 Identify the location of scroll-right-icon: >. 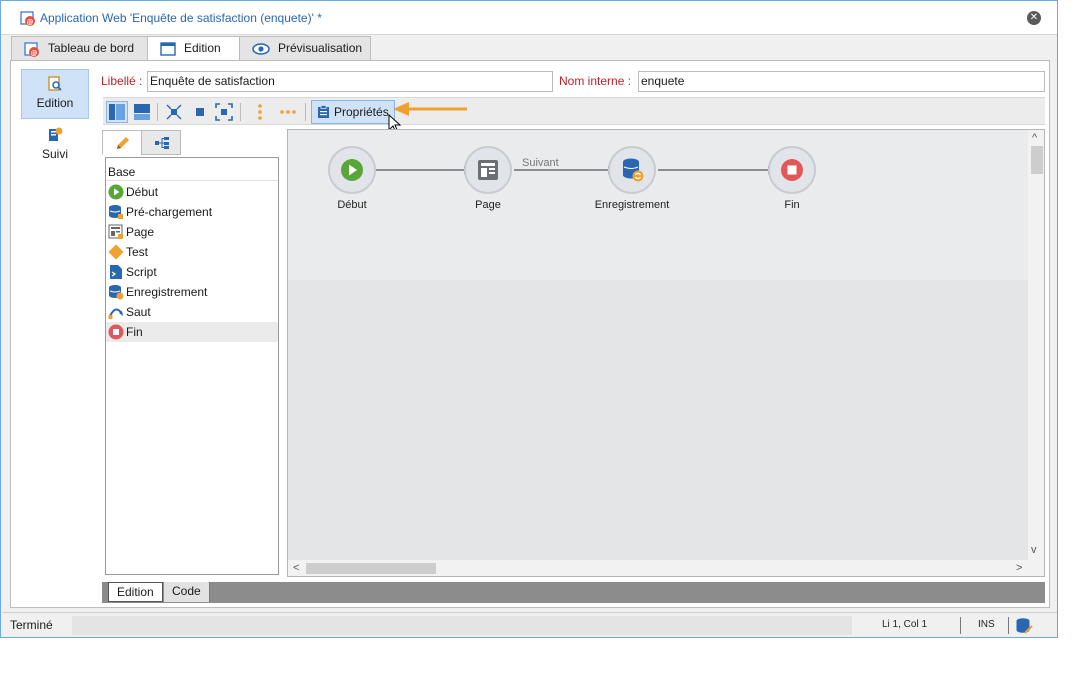
(1019, 568).